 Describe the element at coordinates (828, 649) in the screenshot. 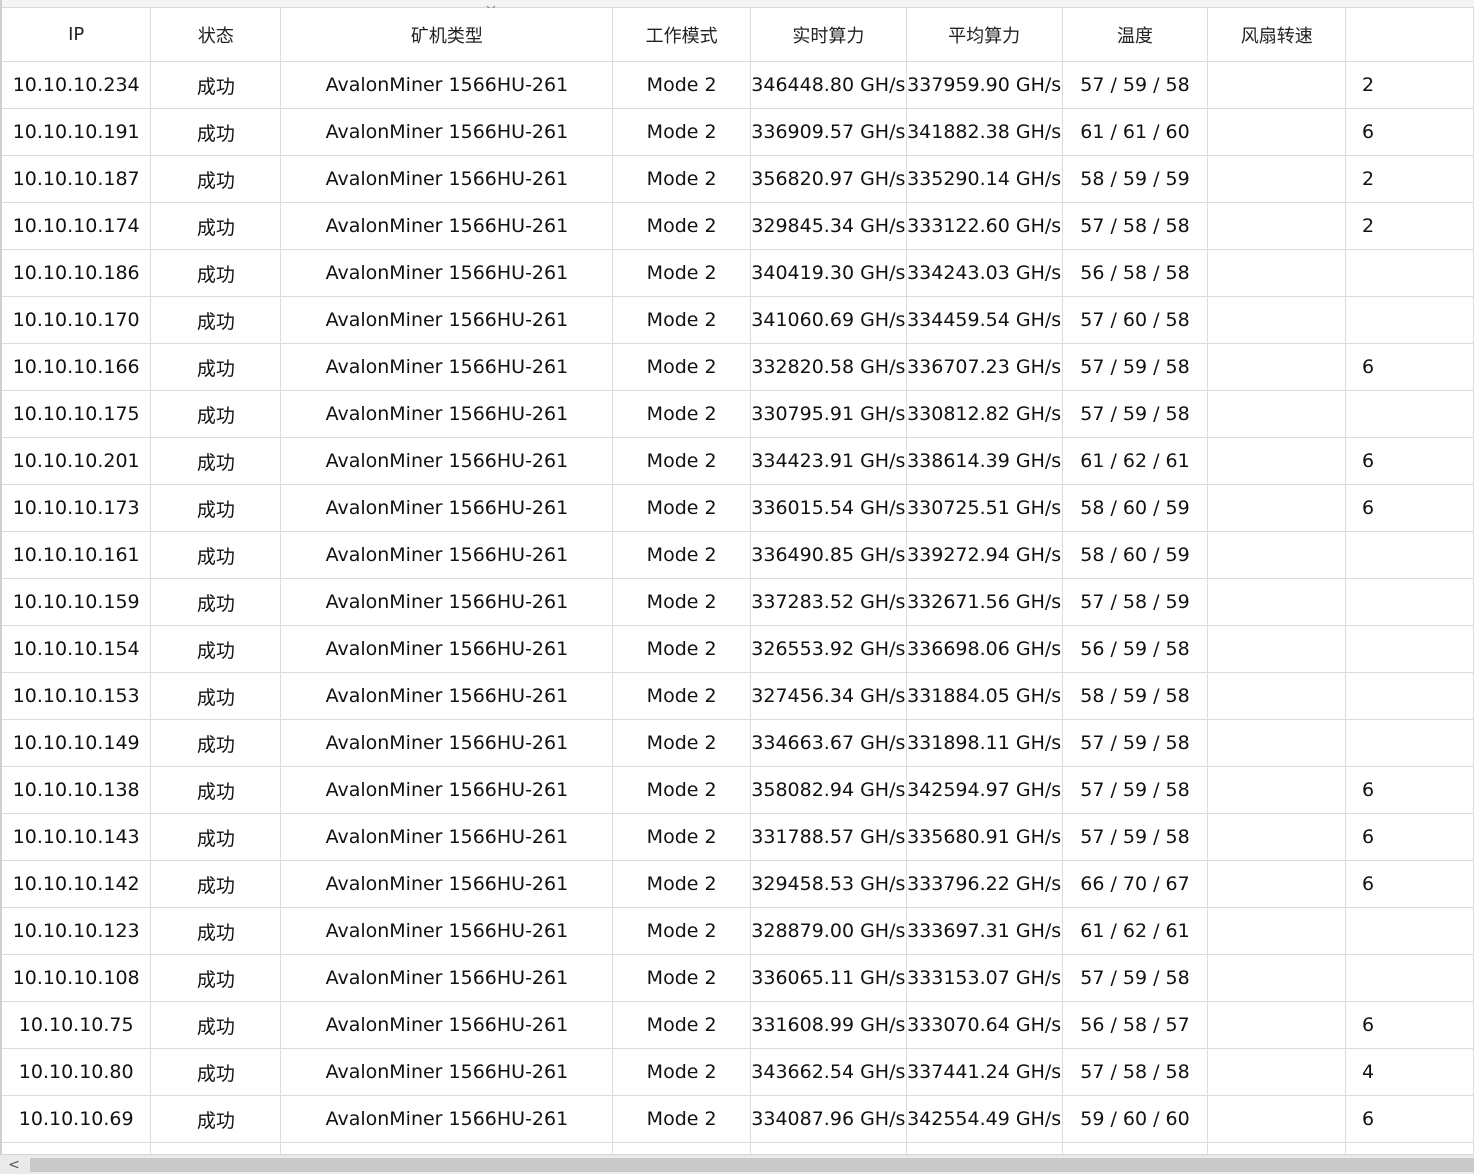

I see `cell-realtime-hashrate: 326553.92 GH/s` at that location.